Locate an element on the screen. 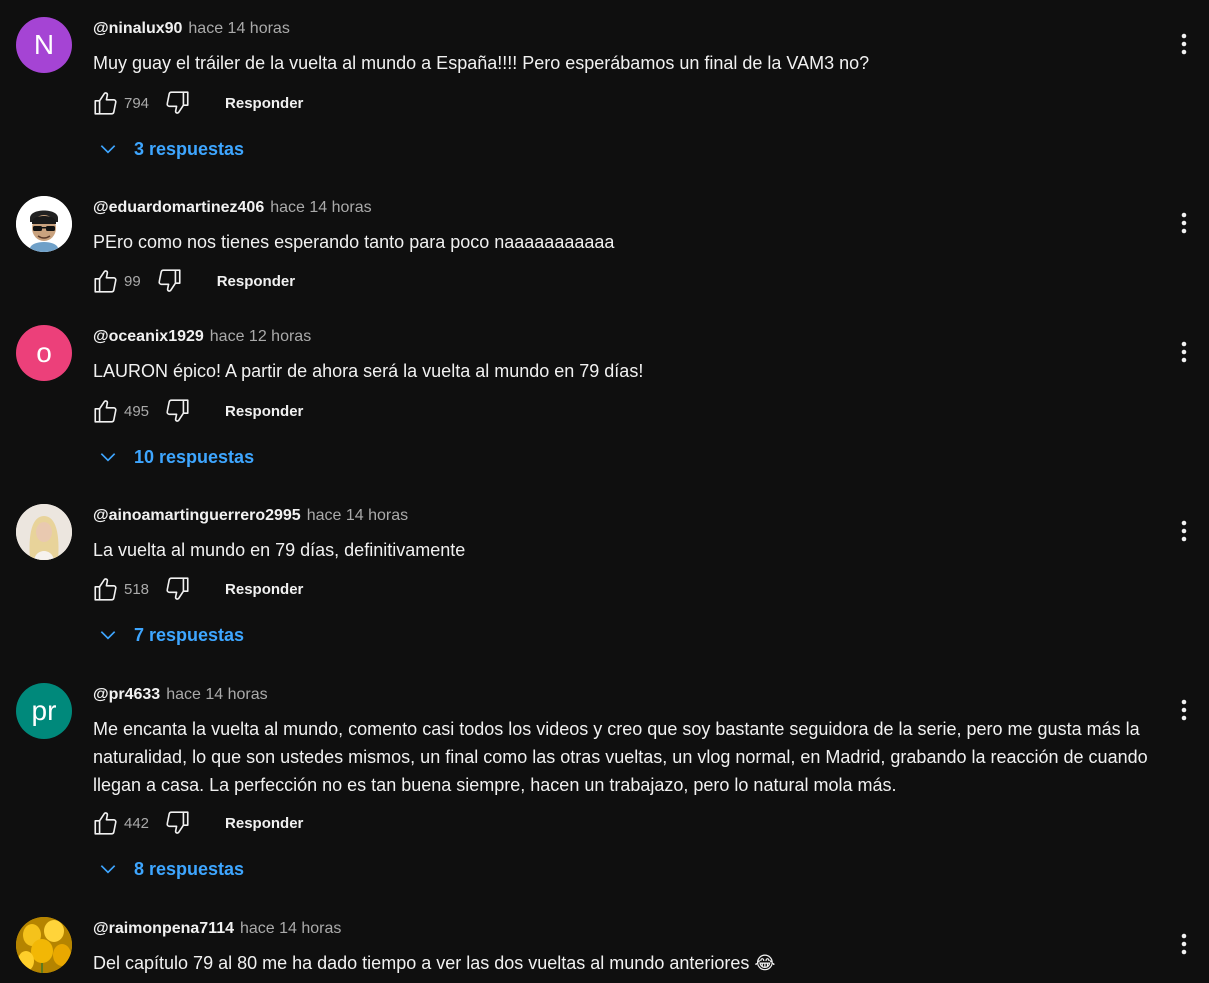 The height and width of the screenshot is (983, 1209). like-count: 518 is located at coordinates (137, 589).